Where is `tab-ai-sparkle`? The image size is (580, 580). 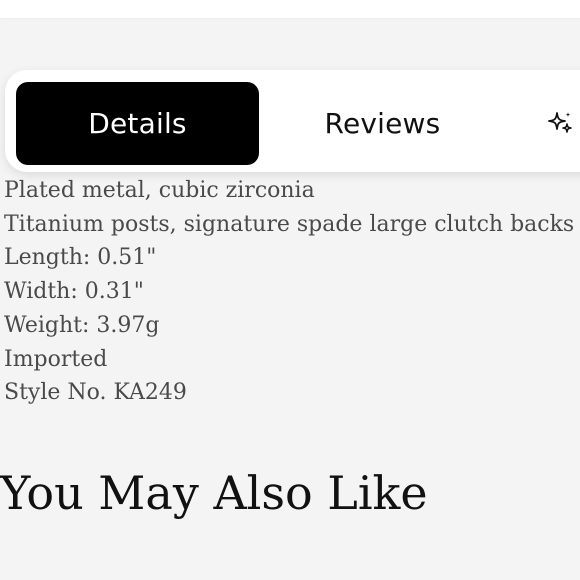
tab-ai-sparkle is located at coordinates (562, 123).